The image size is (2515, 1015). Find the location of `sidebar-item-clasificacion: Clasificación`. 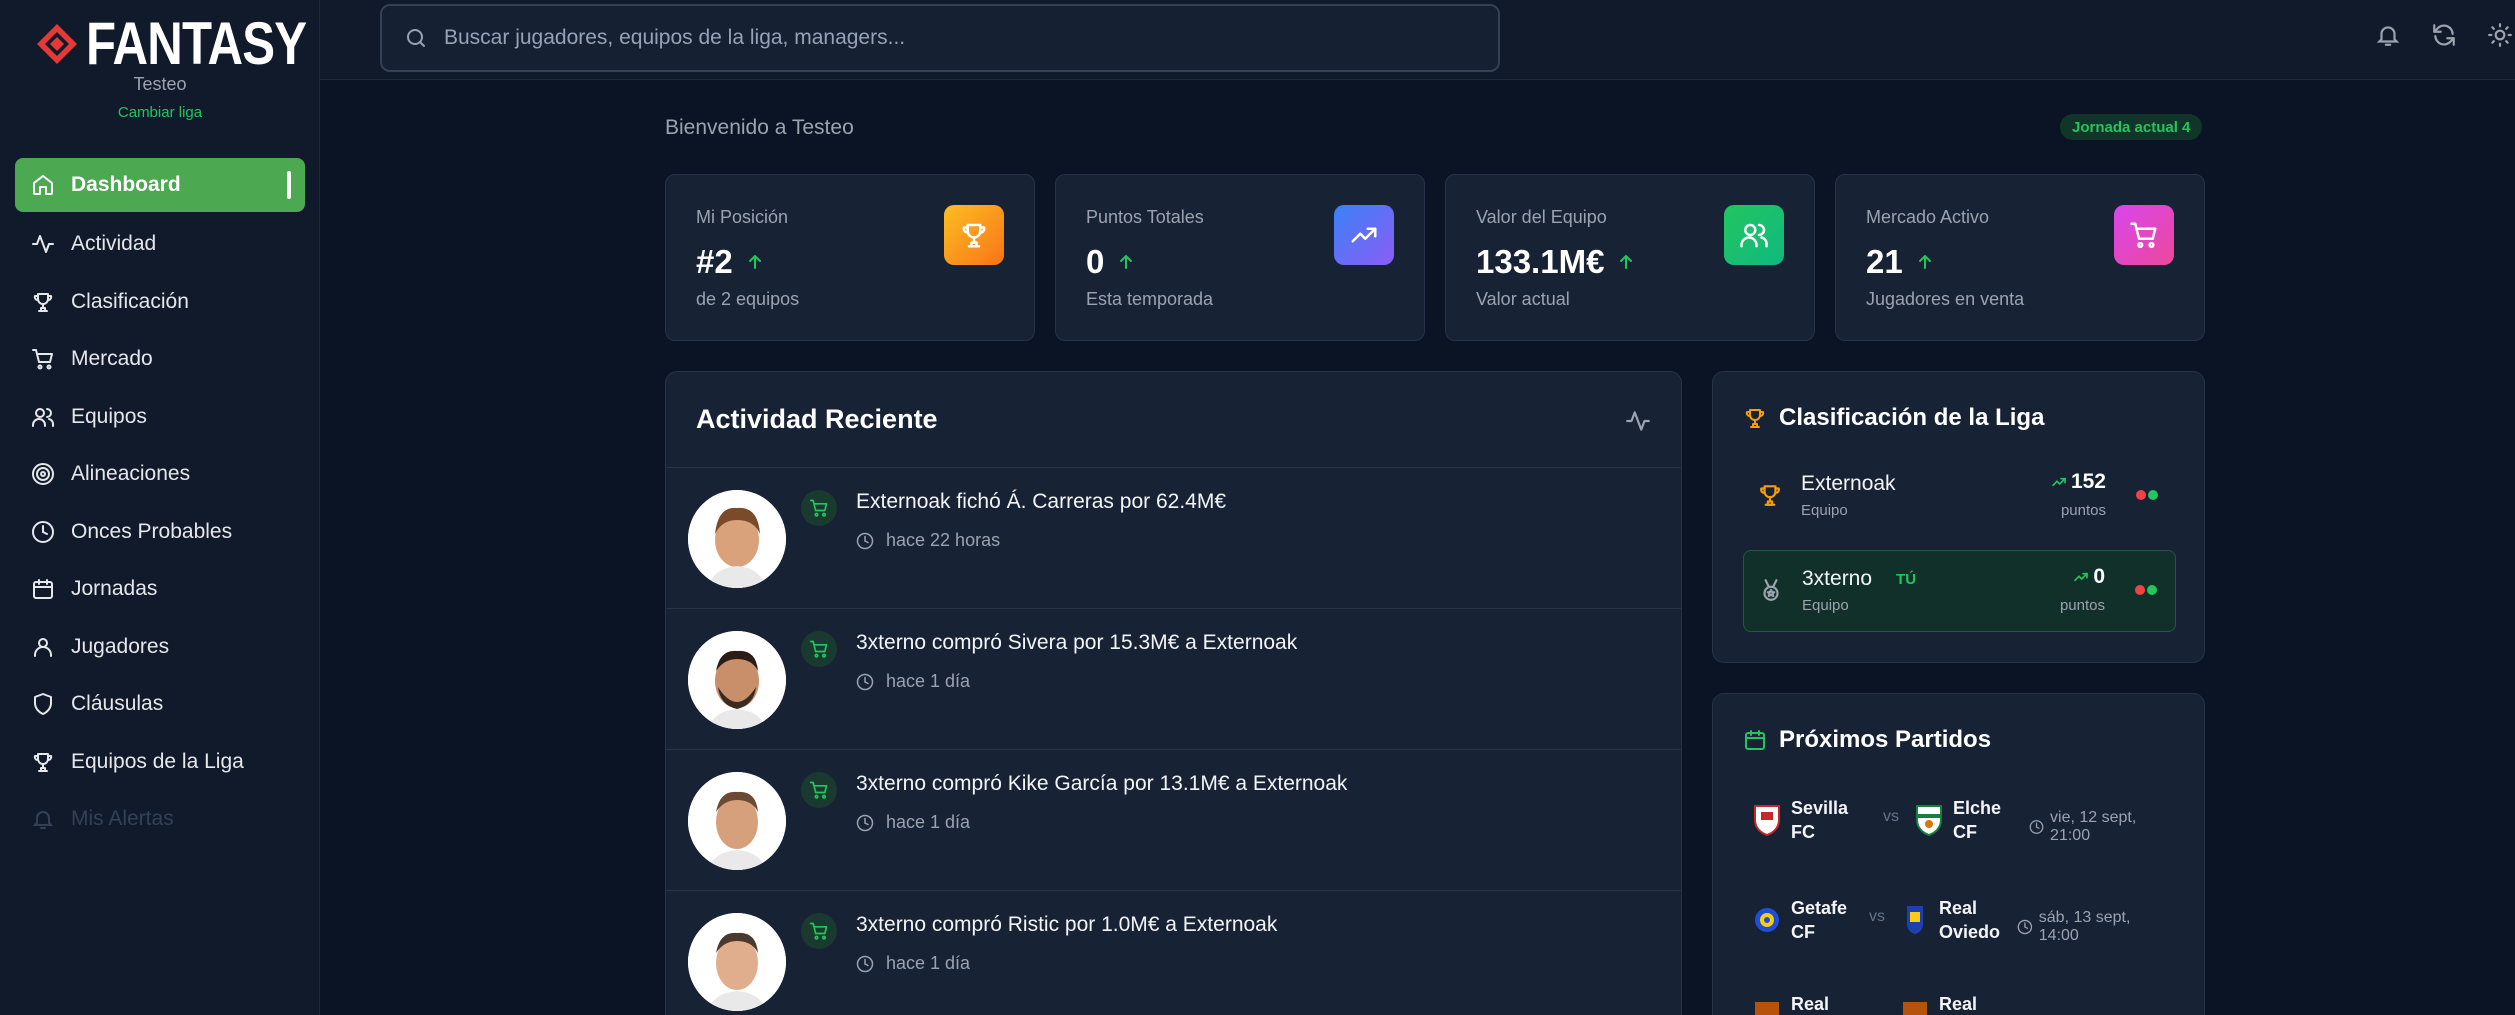

sidebar-item-clasificacion: Clasificación is located at coordinates (160, 302).